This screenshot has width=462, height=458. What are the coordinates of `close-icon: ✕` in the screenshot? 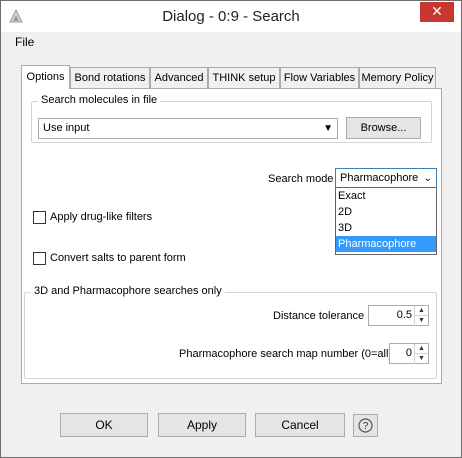 It's located at (437, 11).